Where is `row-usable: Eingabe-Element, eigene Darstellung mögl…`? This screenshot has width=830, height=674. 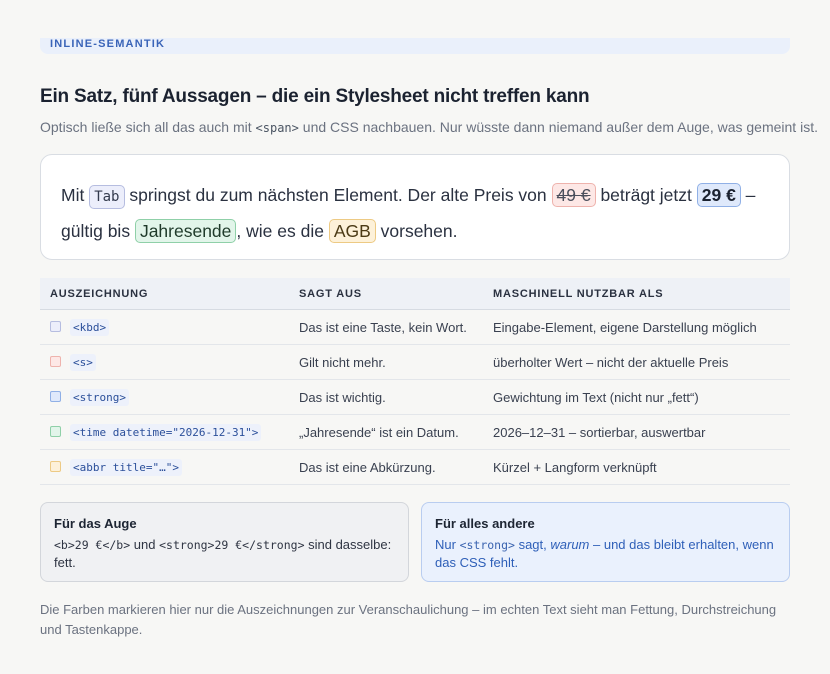
row-usable: Eingabe-Element, eigene Darstellung mögl… is located at coordinates (625, 327).